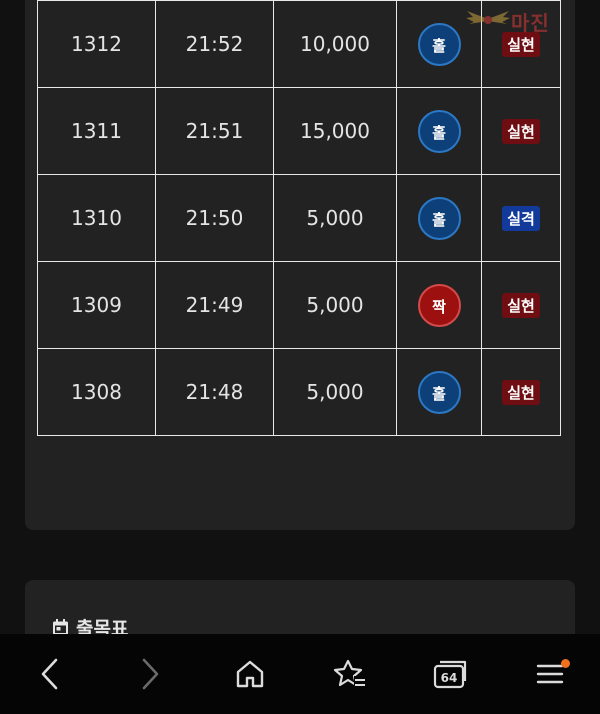 The image size is (600, 714). What do you see at coordinates (335, 44) in the screenshot?
I see `amount-cell: 10,000` at bounding box center [335, 44].